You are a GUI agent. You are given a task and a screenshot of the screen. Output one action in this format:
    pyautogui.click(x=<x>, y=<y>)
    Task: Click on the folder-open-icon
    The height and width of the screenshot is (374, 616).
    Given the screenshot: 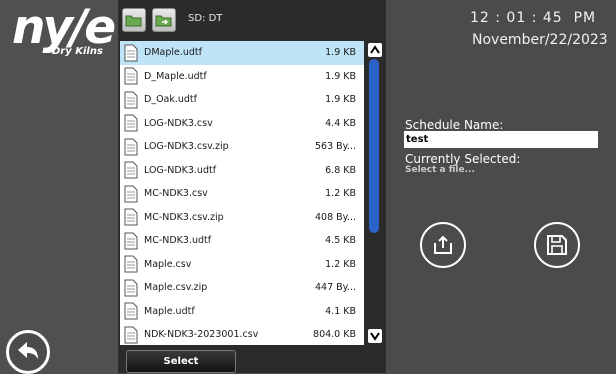 What is the action you would take?
    pyautogui.click(x=133, y=21)
    